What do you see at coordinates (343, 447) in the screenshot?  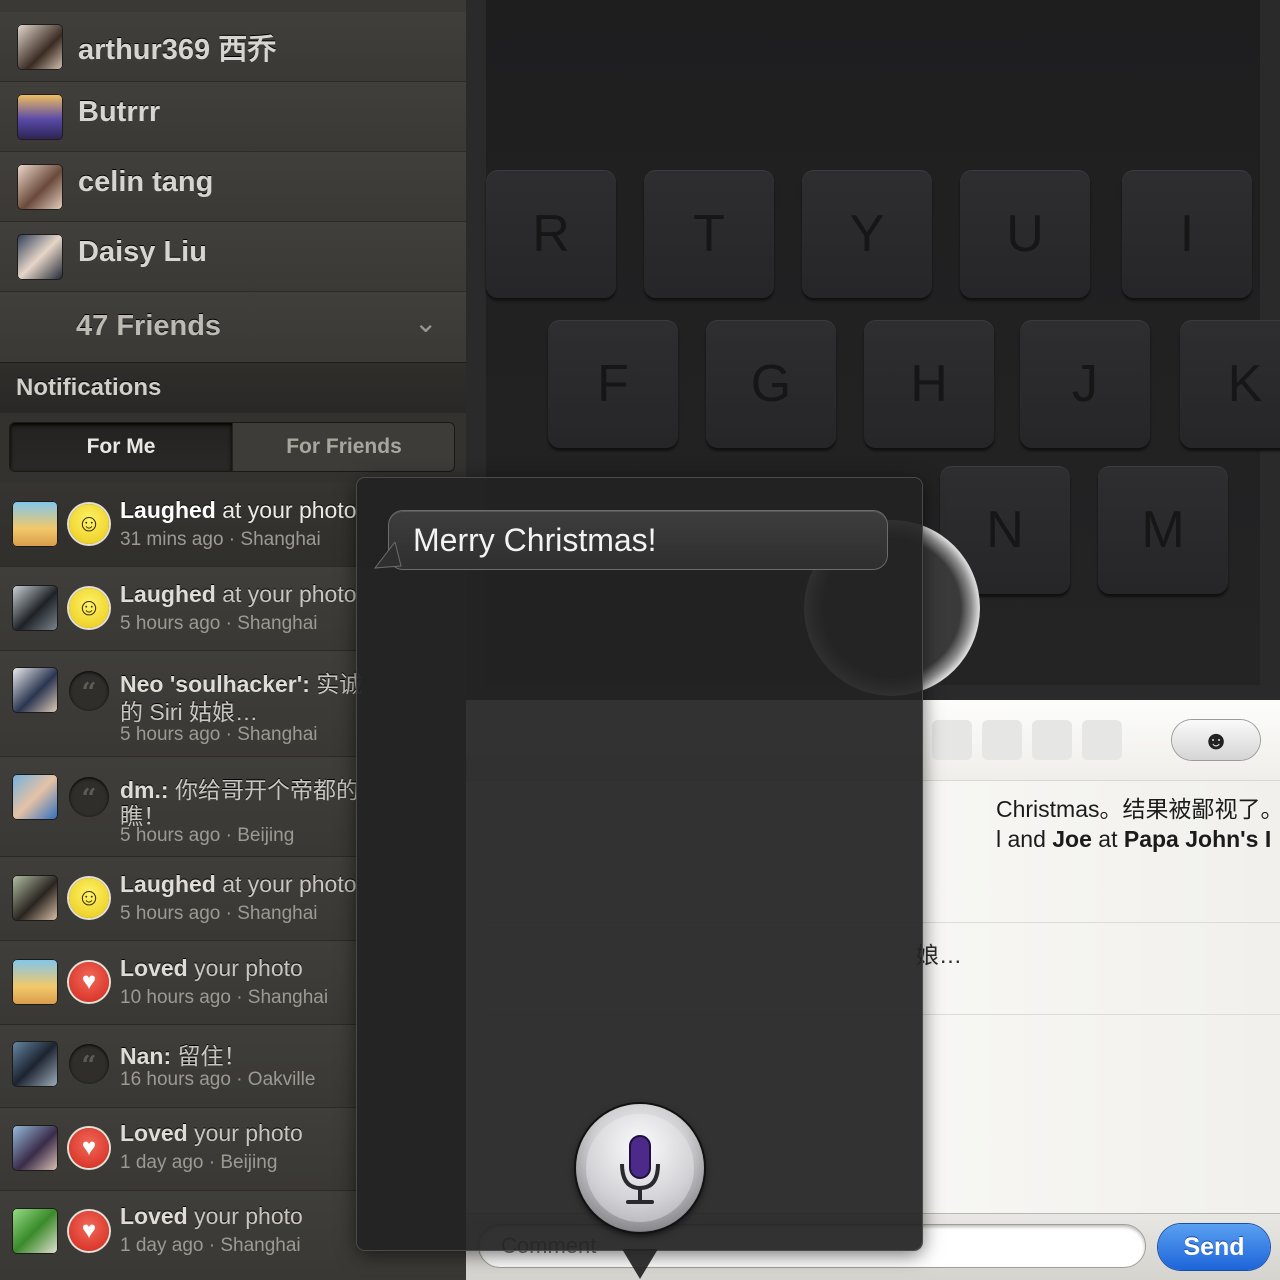 I see `tab-for-friends: For Friends` at bounding box center [343, 447].